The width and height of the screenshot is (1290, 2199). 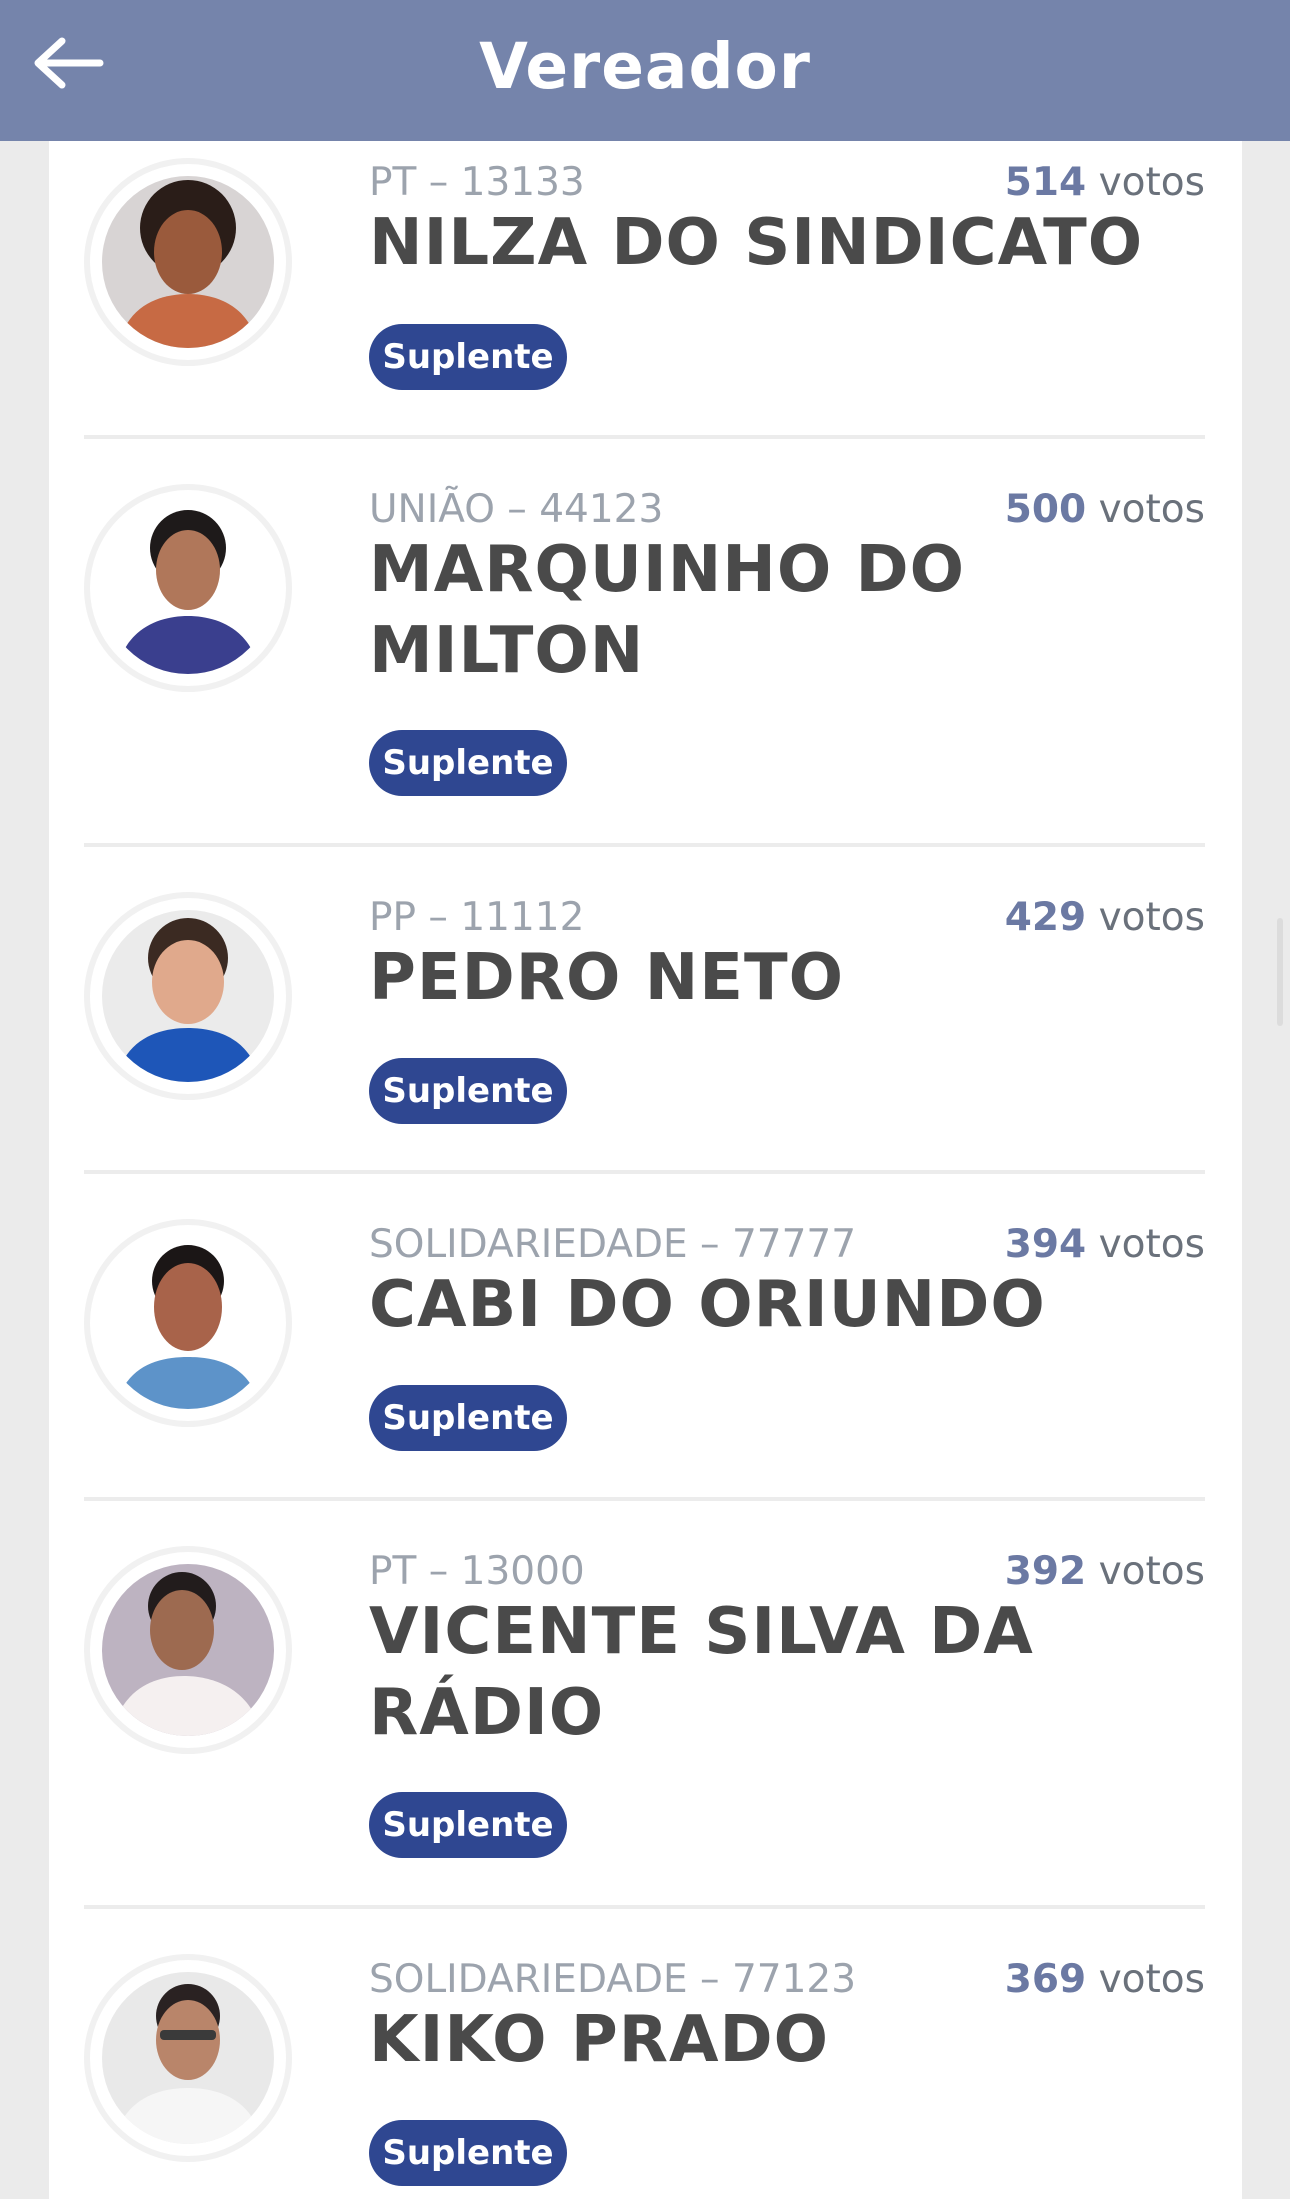 What do you see at coordinates (1104, 182) in the screenshot?
I see `vote-count: 514 votos` at bounding box center [1104, 182].